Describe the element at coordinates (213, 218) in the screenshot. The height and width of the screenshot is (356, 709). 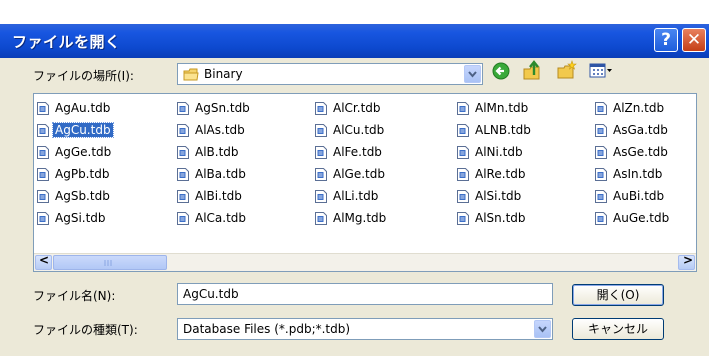
I see `file-list-item: AlCa.tdb` at that location.